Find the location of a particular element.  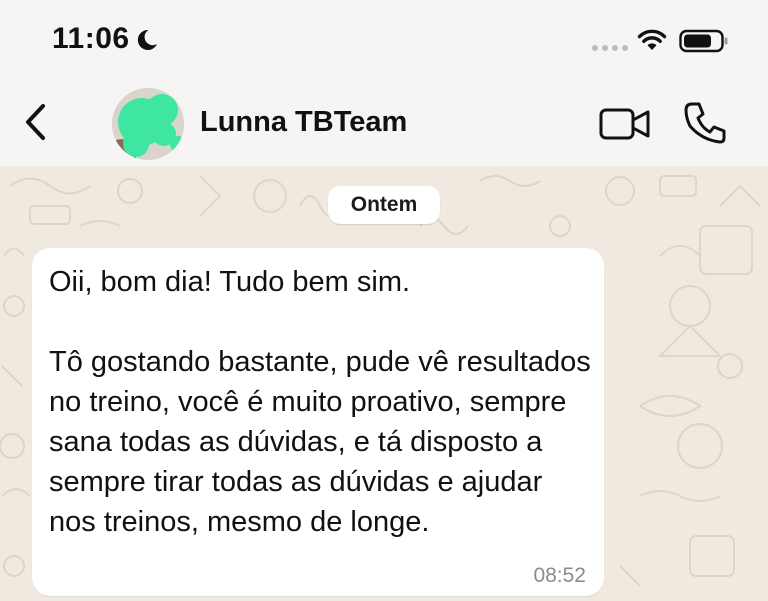

phone-icon is located at coordinates (705, 123).